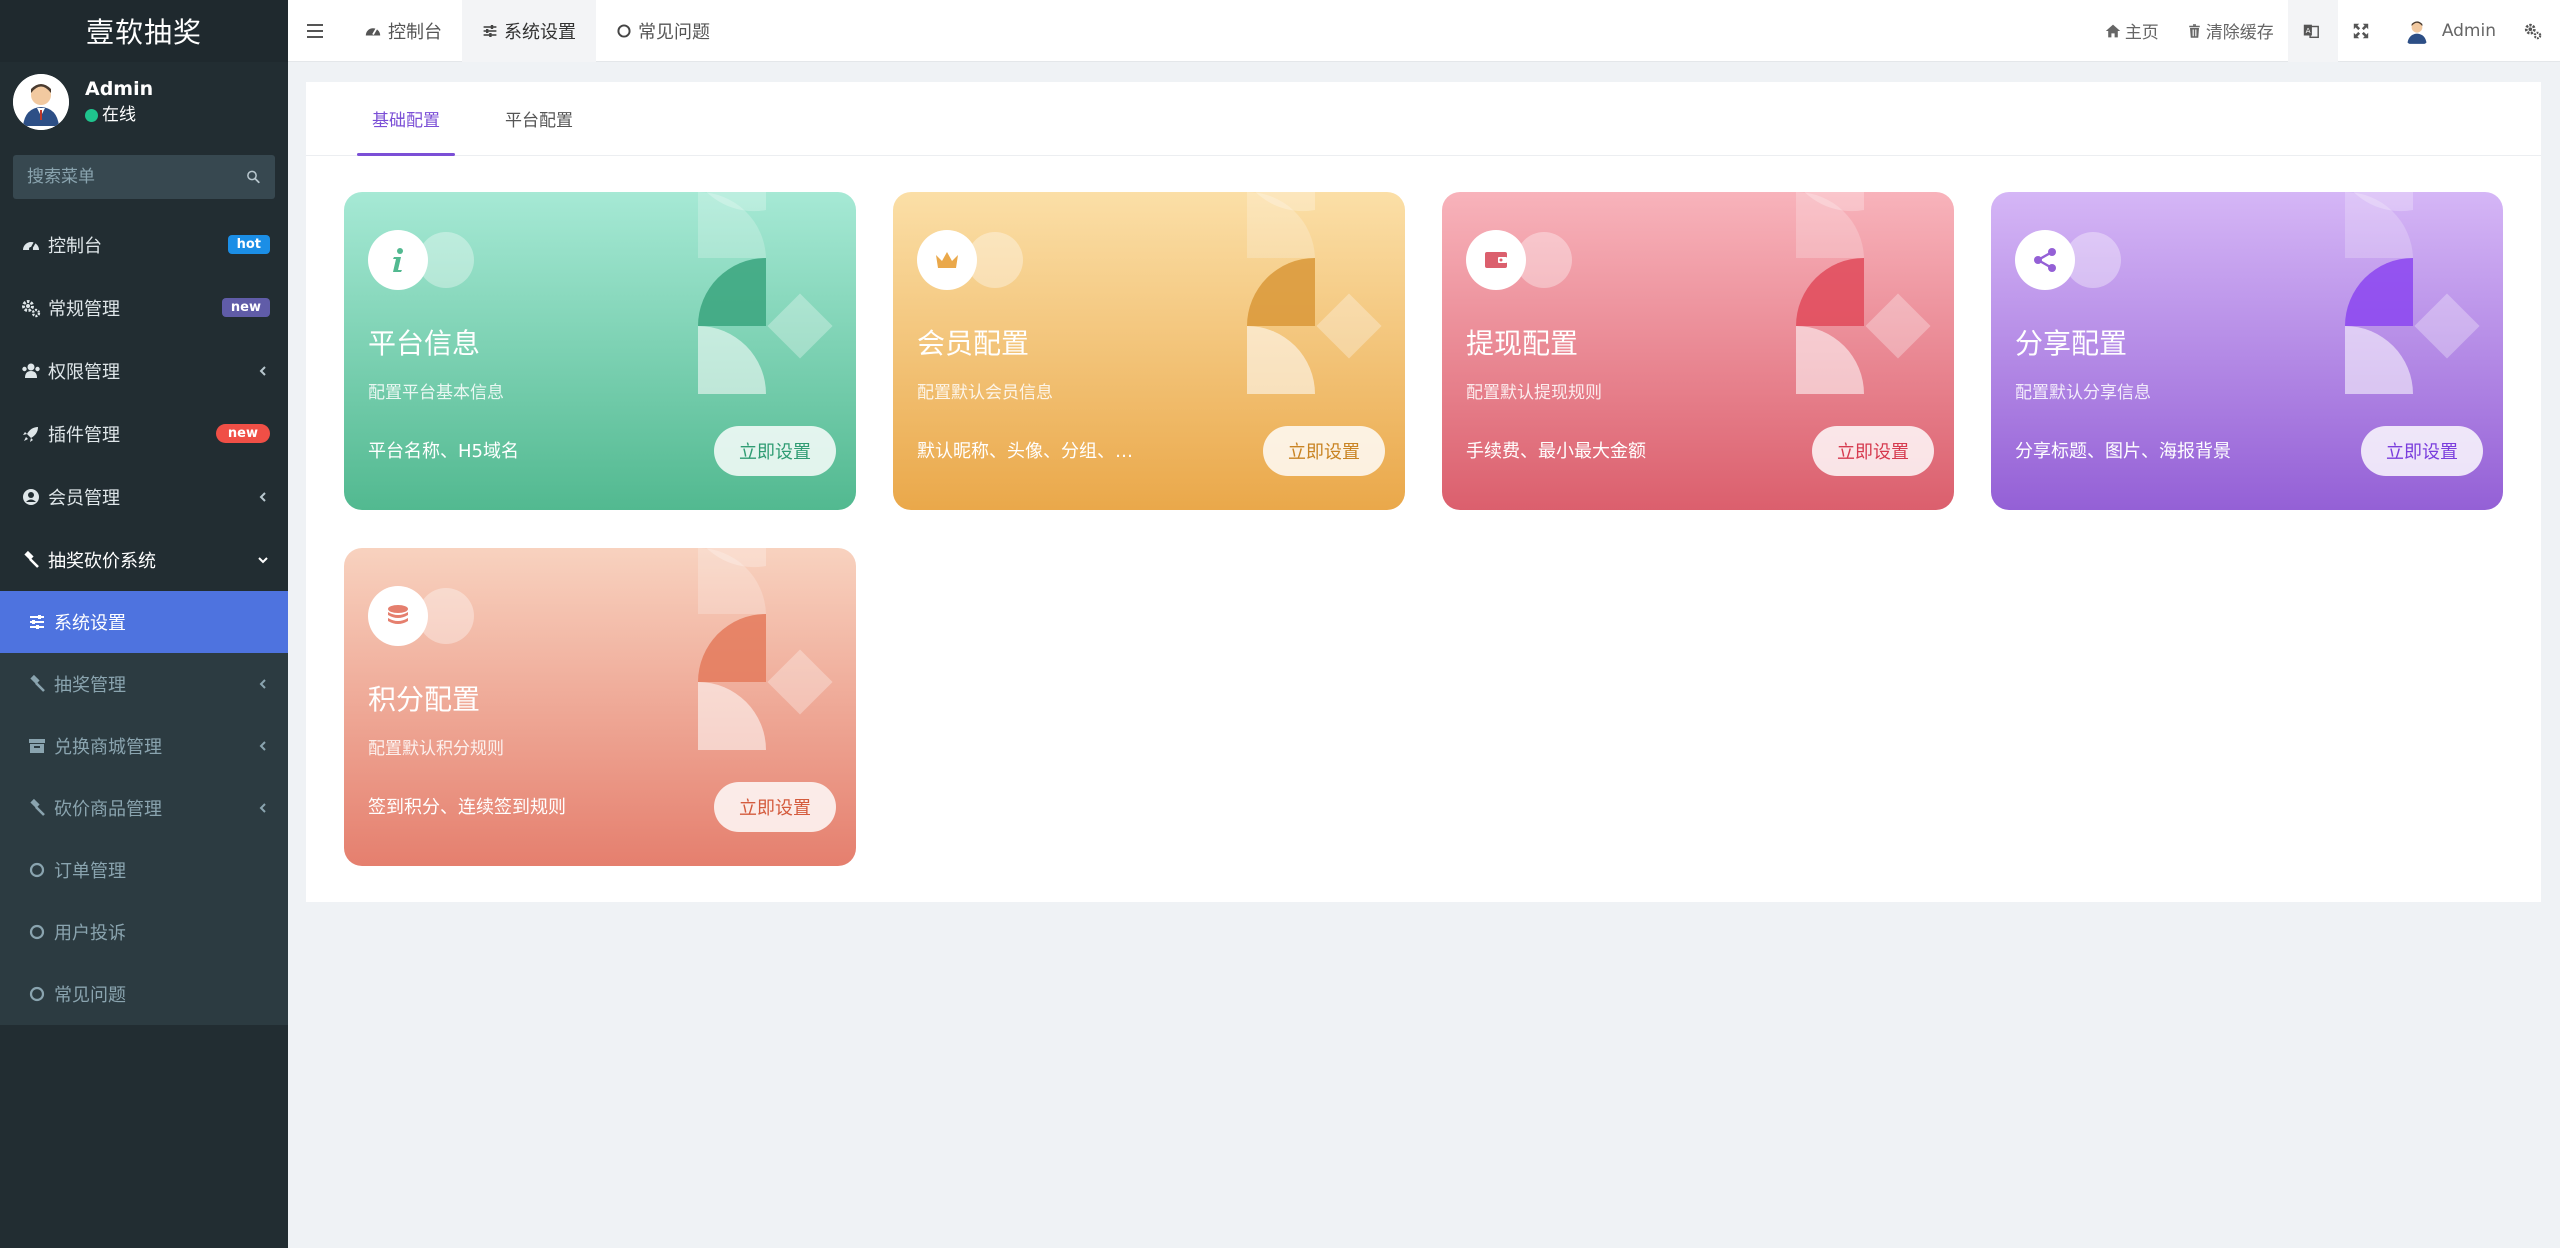  Describe the element at coordinates (90, 685) in the screenshot. I see `sidebar-item-label: 抽奖管理` at that location.